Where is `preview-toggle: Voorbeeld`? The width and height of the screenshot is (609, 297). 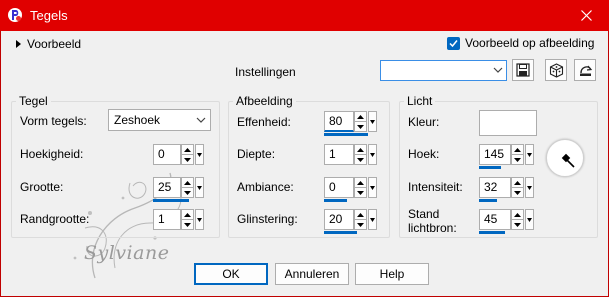 preview-toggle: Voorbeeld is located at coordinates (48, 44).